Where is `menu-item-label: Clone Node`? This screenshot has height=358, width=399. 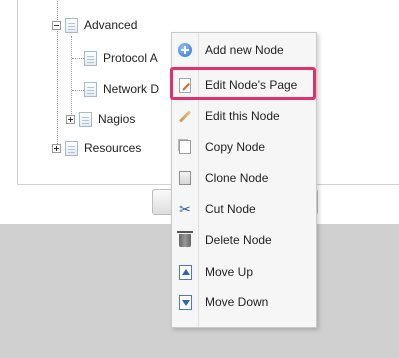 menu-item-label: Clone Node is located at coordinates (237, 178).